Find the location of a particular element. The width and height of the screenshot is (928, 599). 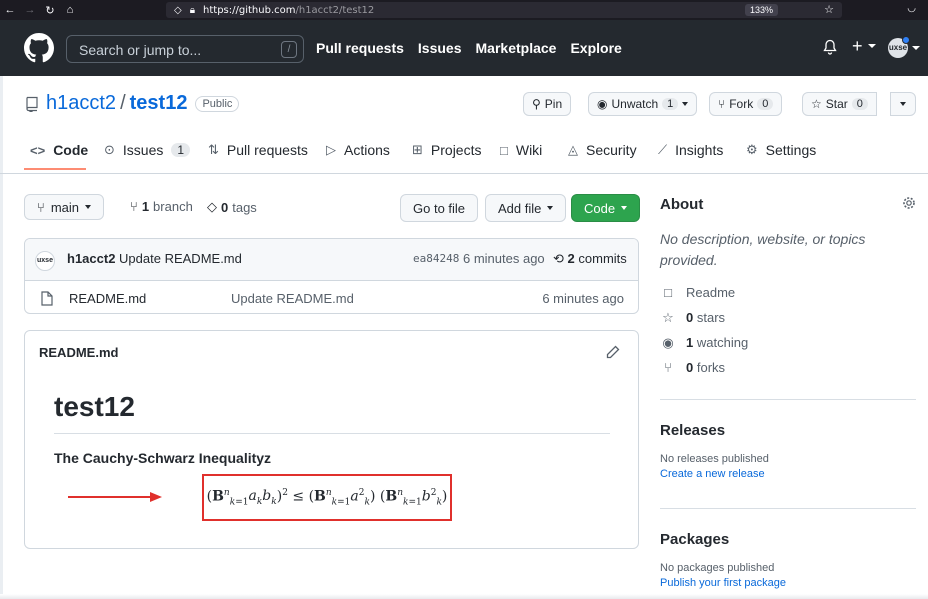

readme-header: README.md is located at coordinates (78, 352).